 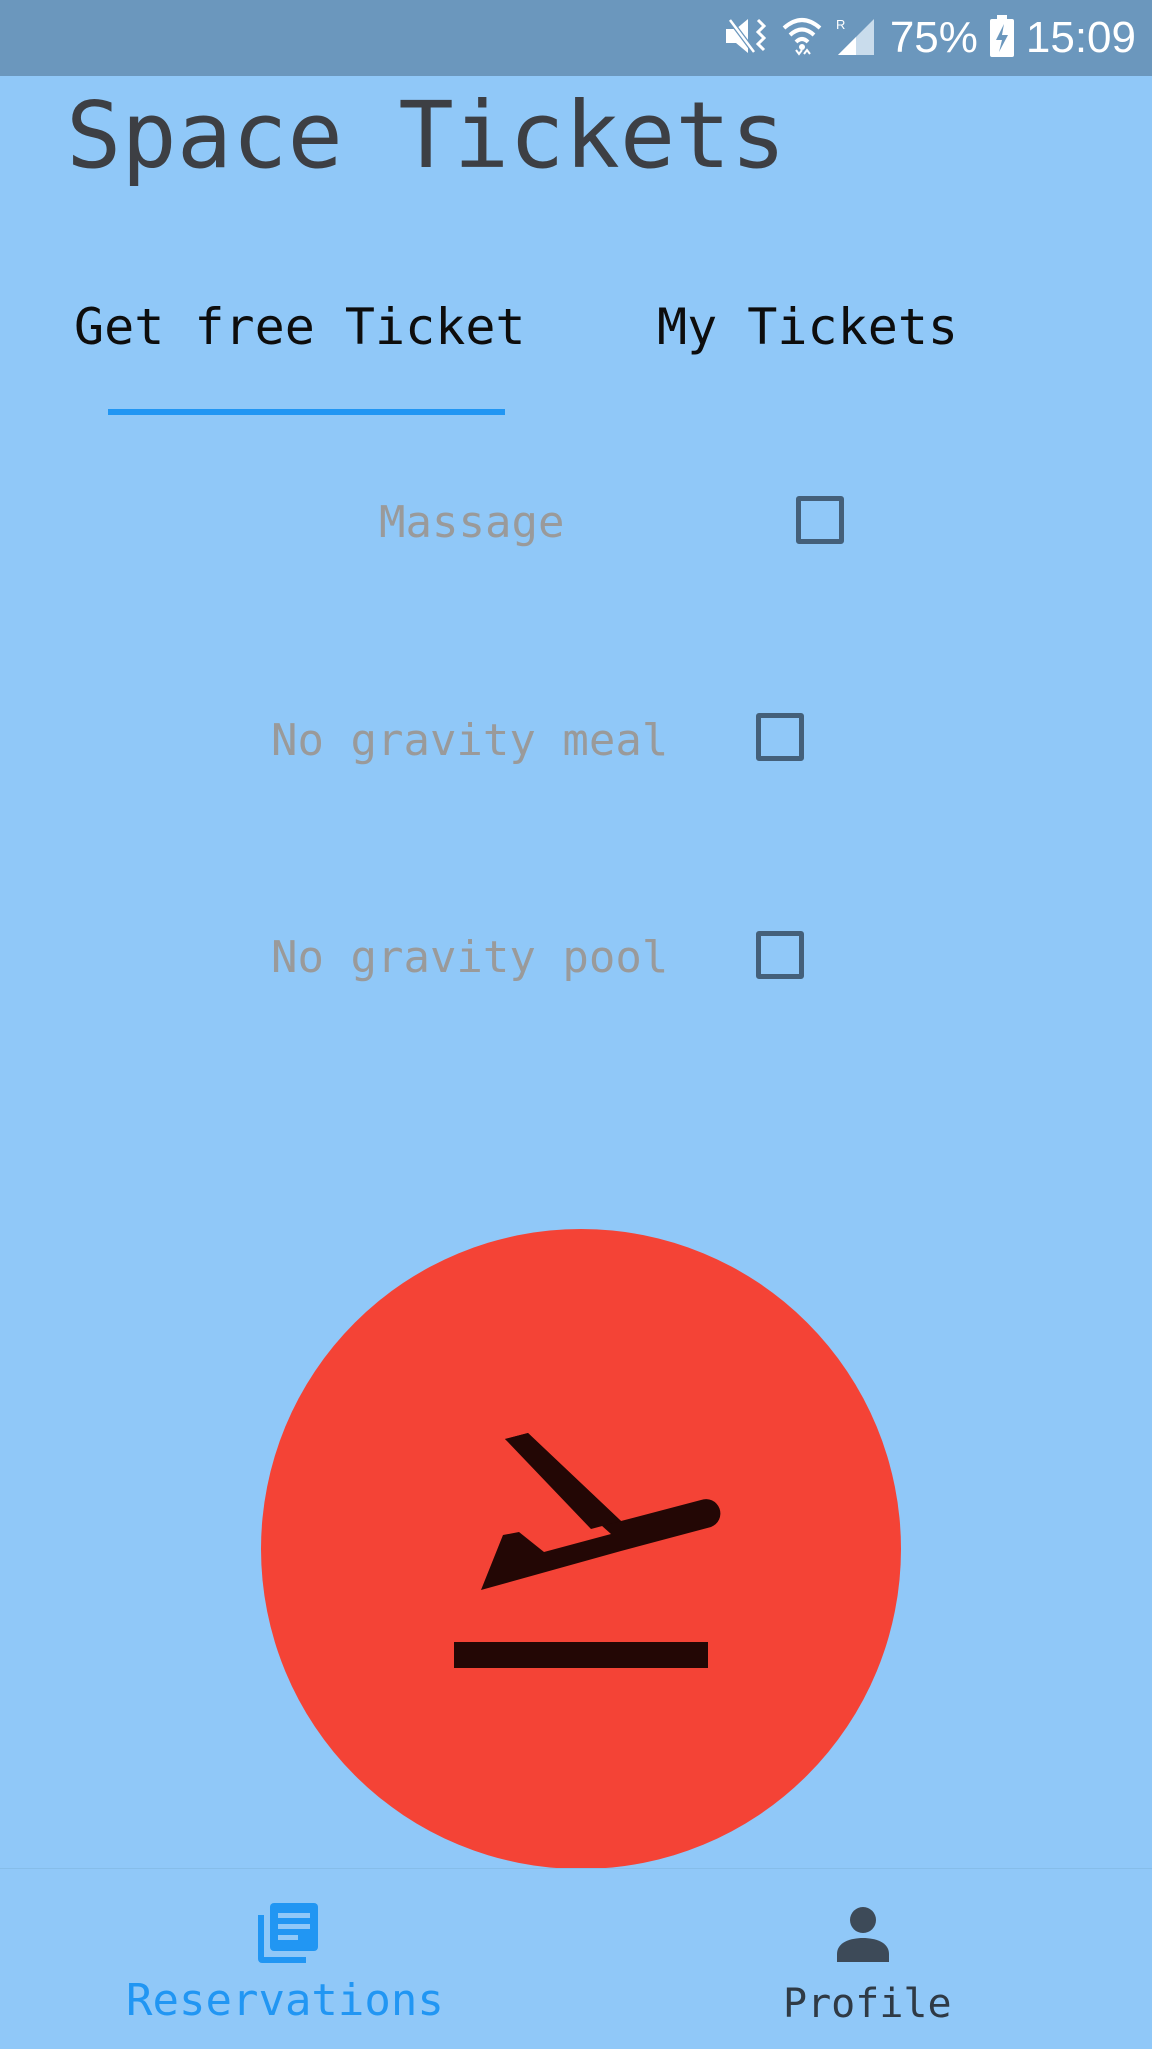 I want to click on svg-text: R, so click(x=840, y=24).